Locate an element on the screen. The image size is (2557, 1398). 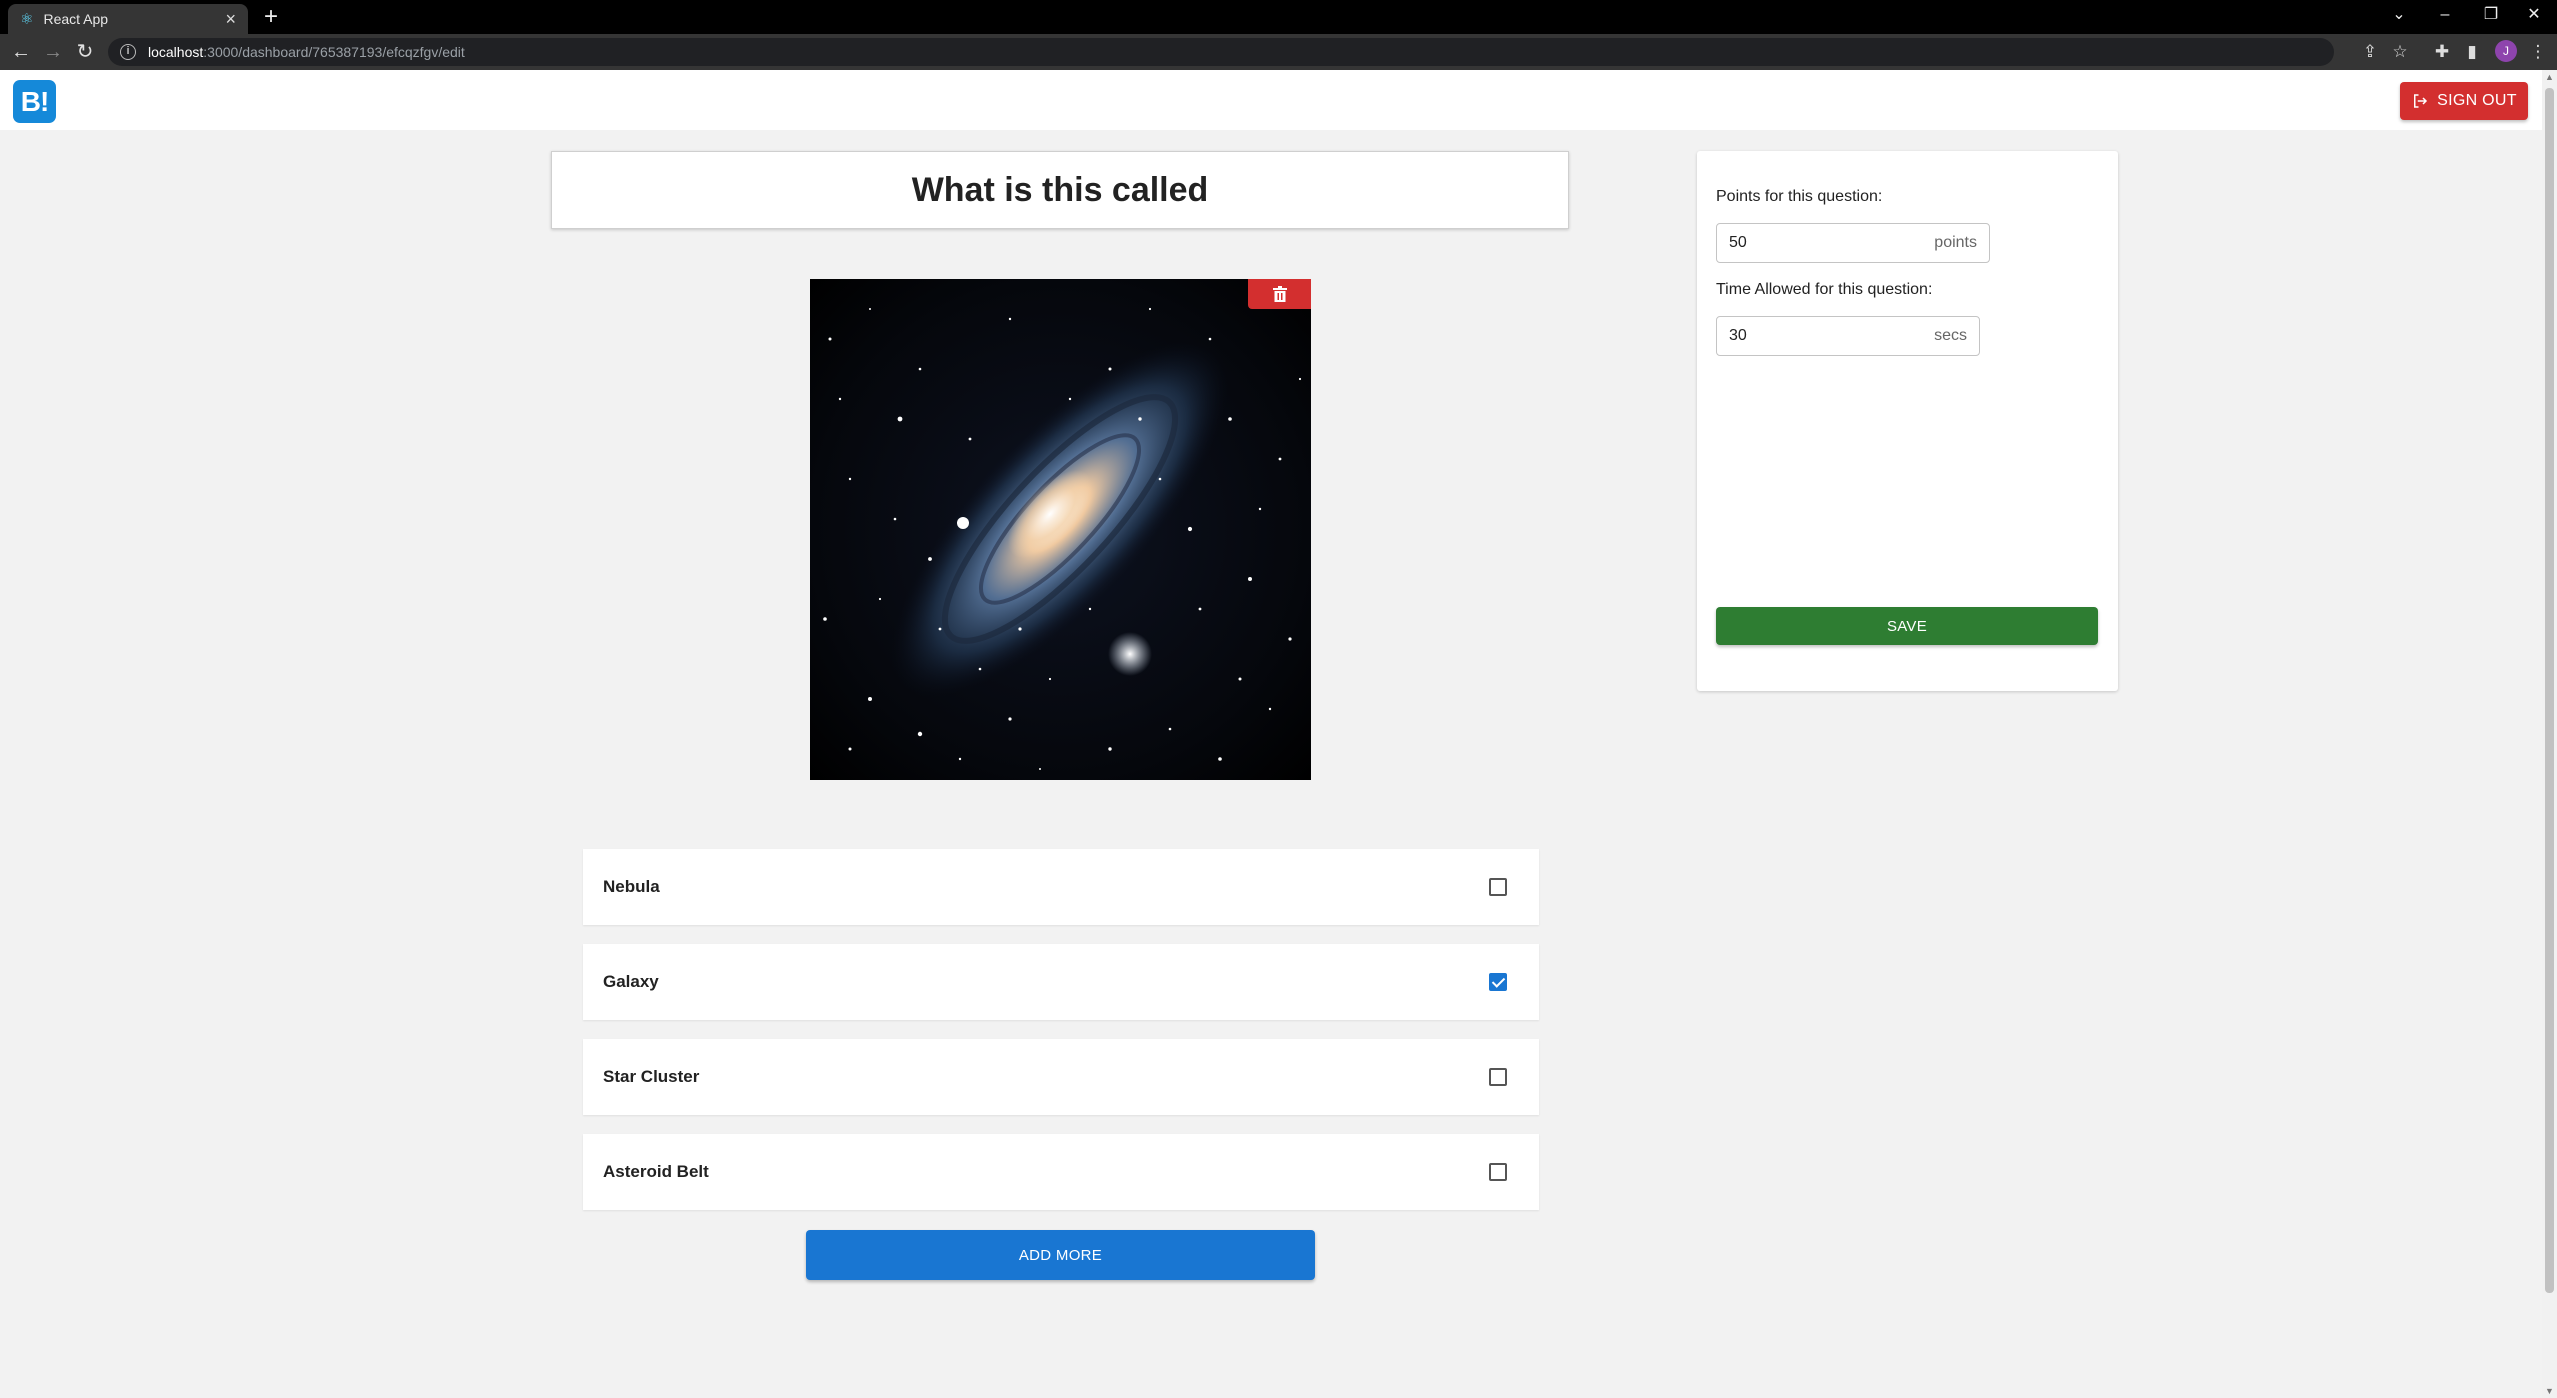
bookmark-star-icon: ☆ is located at coordinates (2400, 52).